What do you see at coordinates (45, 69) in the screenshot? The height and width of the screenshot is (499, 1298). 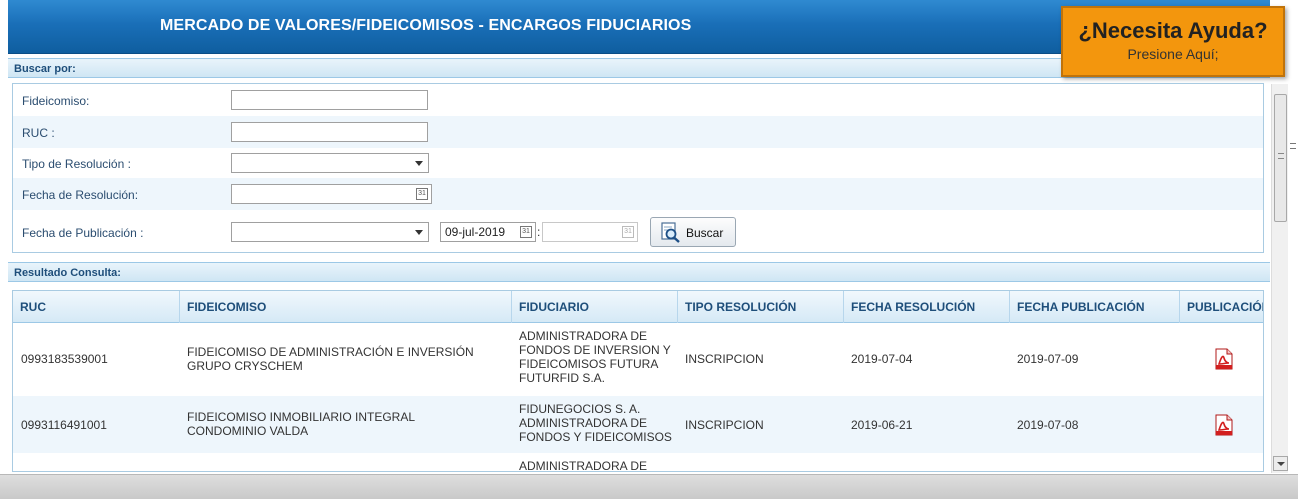 I see `search-section-label: Buscar por:` at bounding box center [45, 69].